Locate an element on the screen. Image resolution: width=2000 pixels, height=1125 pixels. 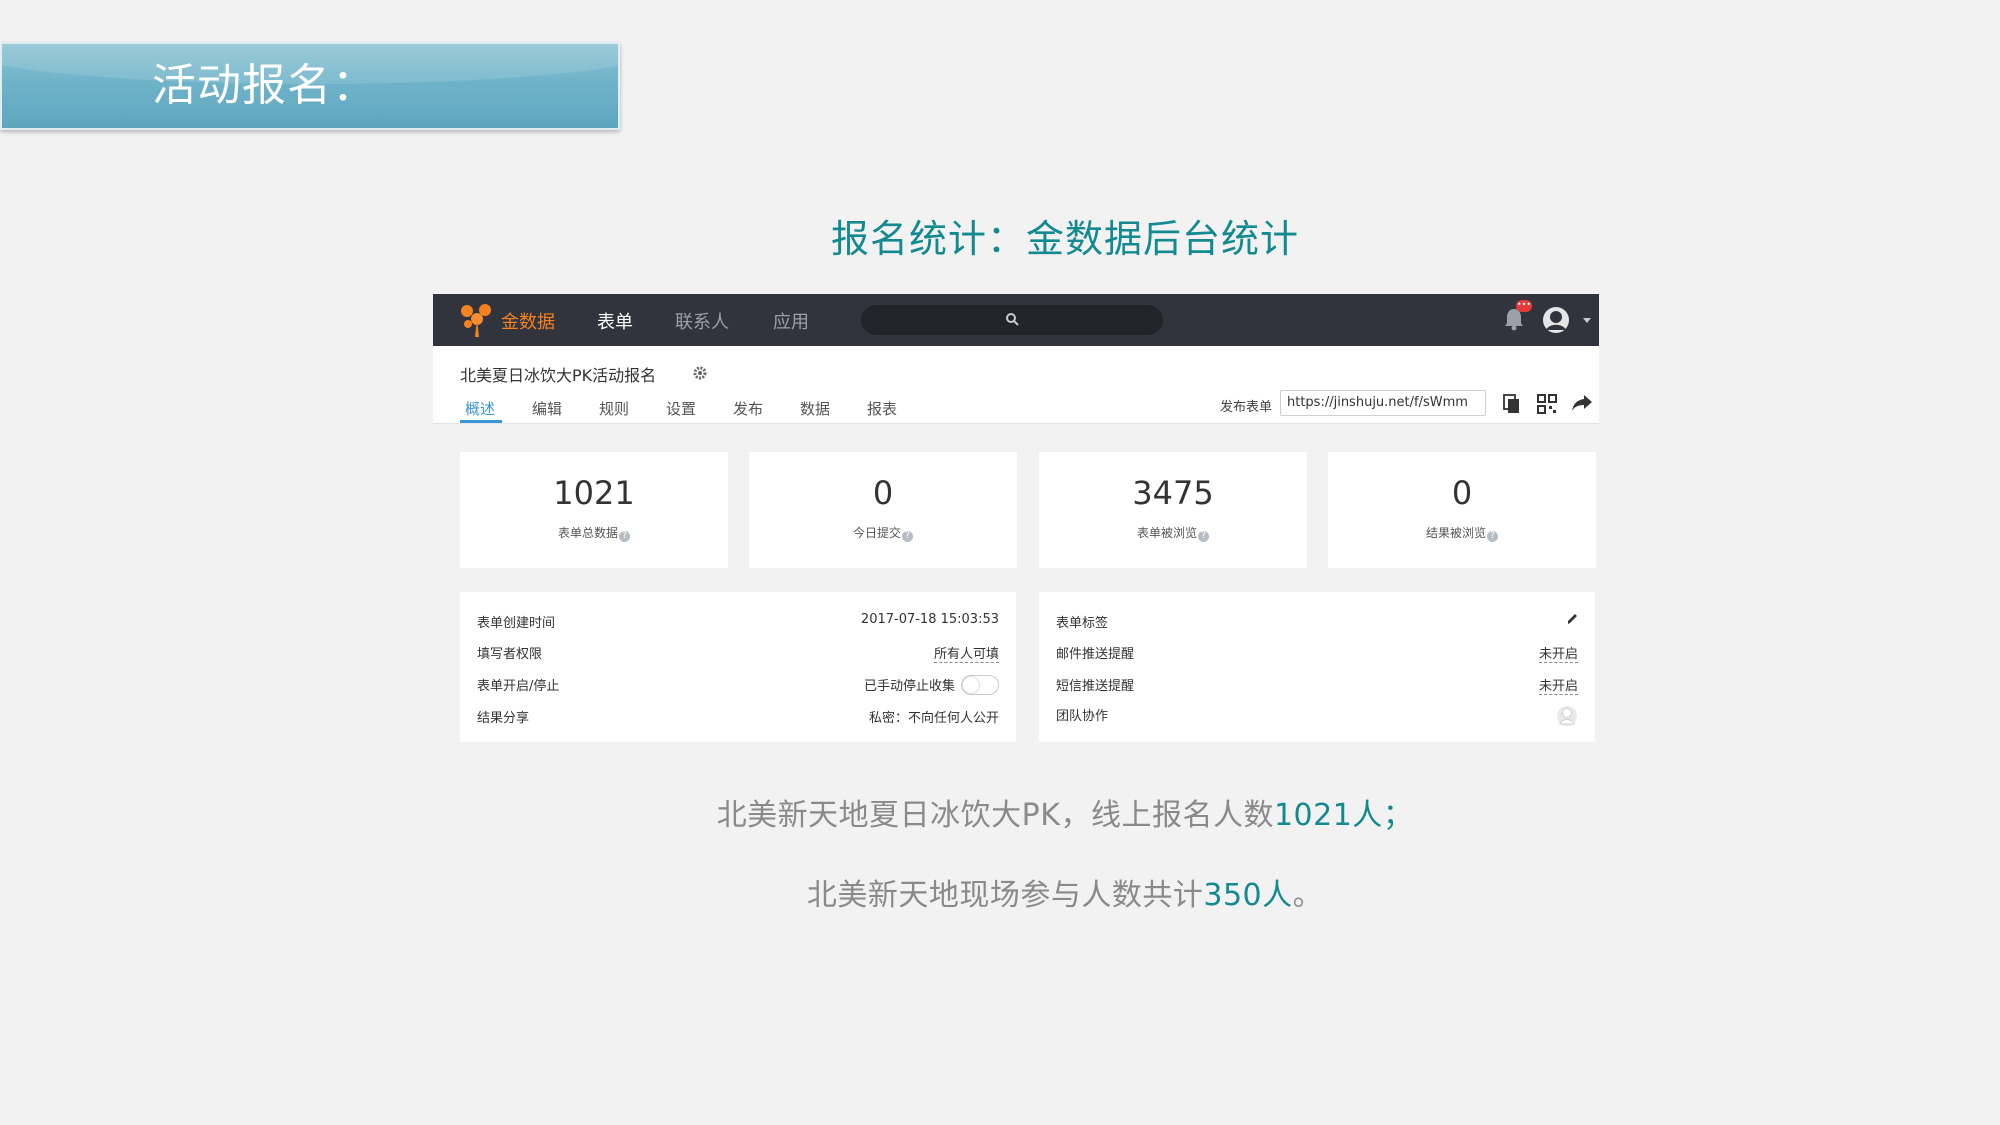
stat-label: 结果被浏览? is located at coordinates (1462, 533).